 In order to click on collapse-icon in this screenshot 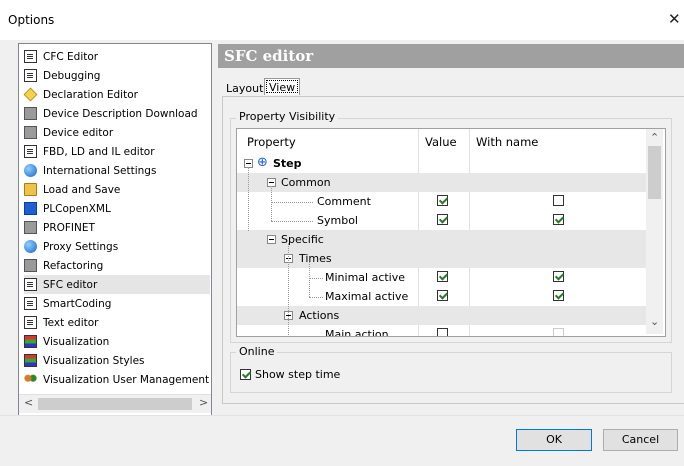, I will do `click(271, 239)`.